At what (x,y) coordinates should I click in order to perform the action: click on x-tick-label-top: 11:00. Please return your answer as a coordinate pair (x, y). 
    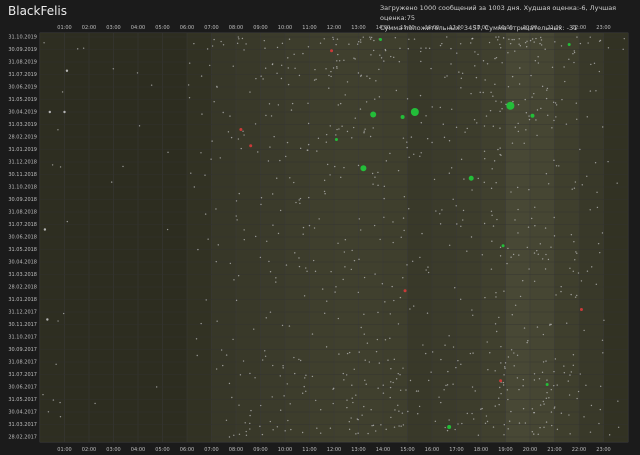
    Looking at the image, I should click on (309, 28).